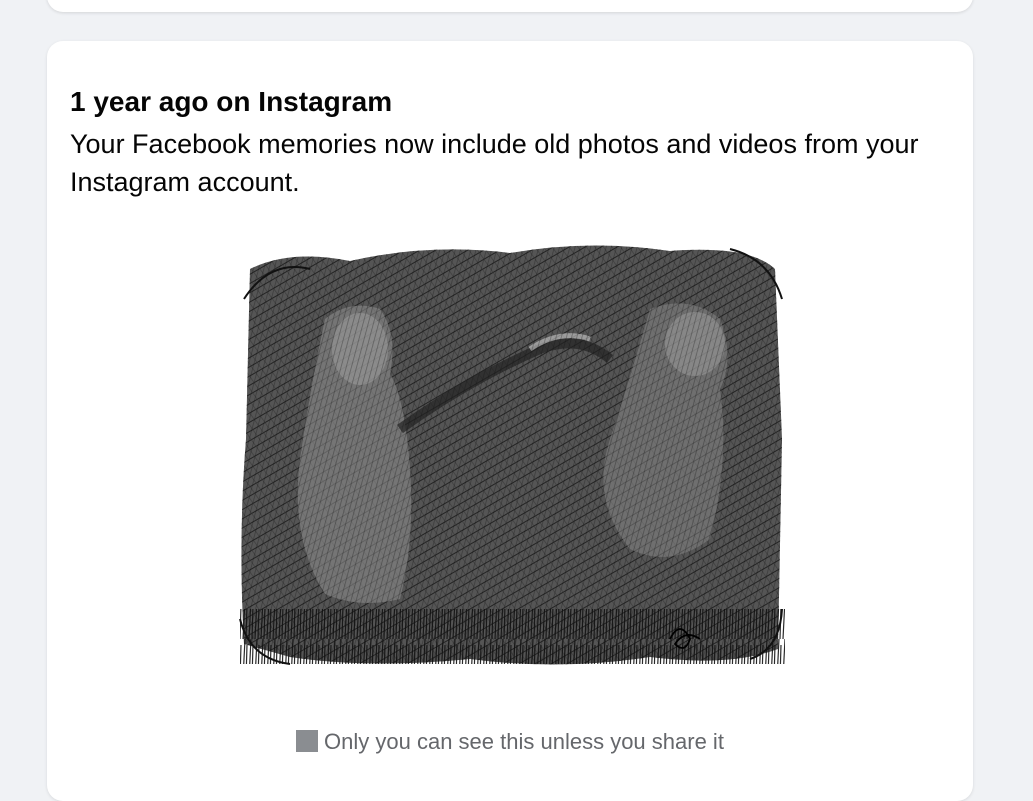 Image resolution: width=1033 pixels, height=801 pixels. What do you see at coordinates (510, 6) in the screenshot?
I see `previous-card` at bounding box center [510, 6].